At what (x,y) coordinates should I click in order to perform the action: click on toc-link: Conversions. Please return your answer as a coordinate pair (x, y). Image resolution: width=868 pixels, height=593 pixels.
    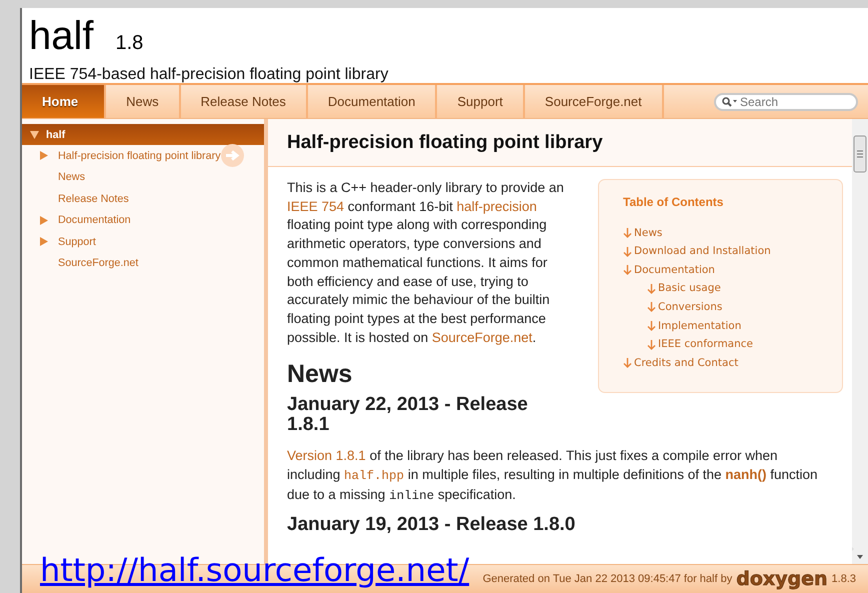
    Looking at the image, I should click on (690, 307).